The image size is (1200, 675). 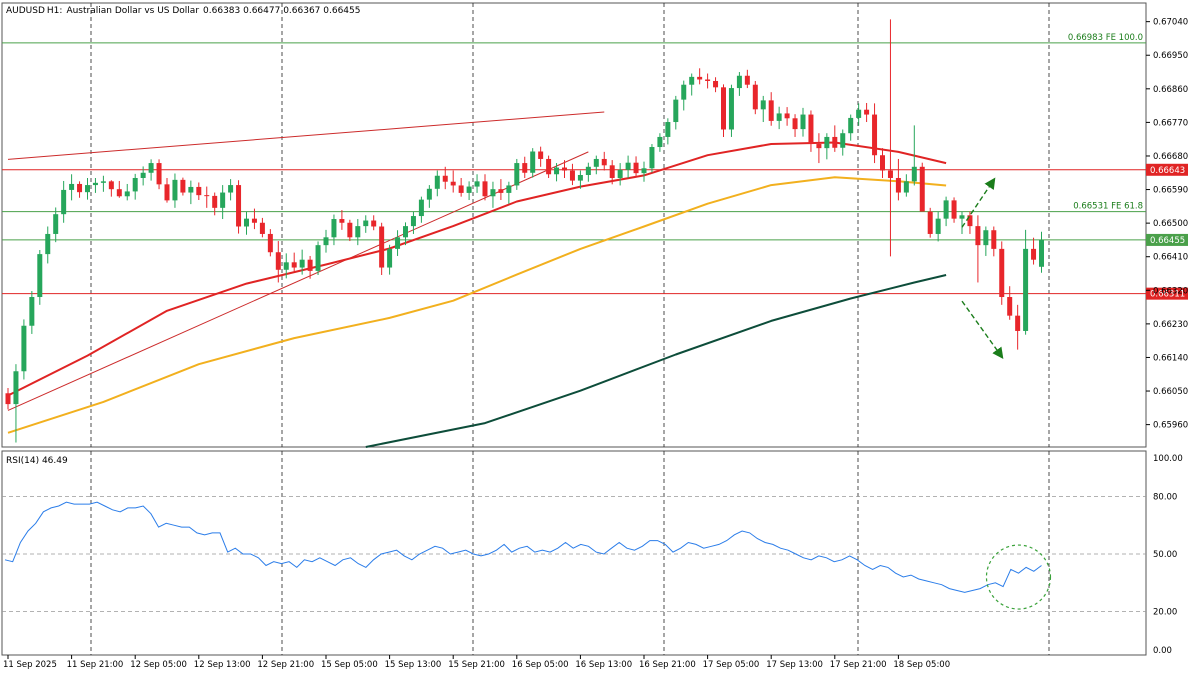 I want to click on rsi-tick-label: 50.00, so click(x=1165, y=555).